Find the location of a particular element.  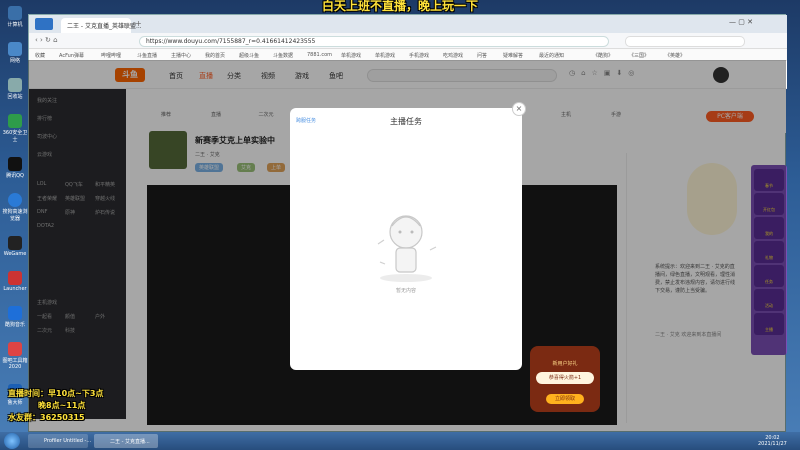

recycle-bin-icon is located at coordinates (15, 85).